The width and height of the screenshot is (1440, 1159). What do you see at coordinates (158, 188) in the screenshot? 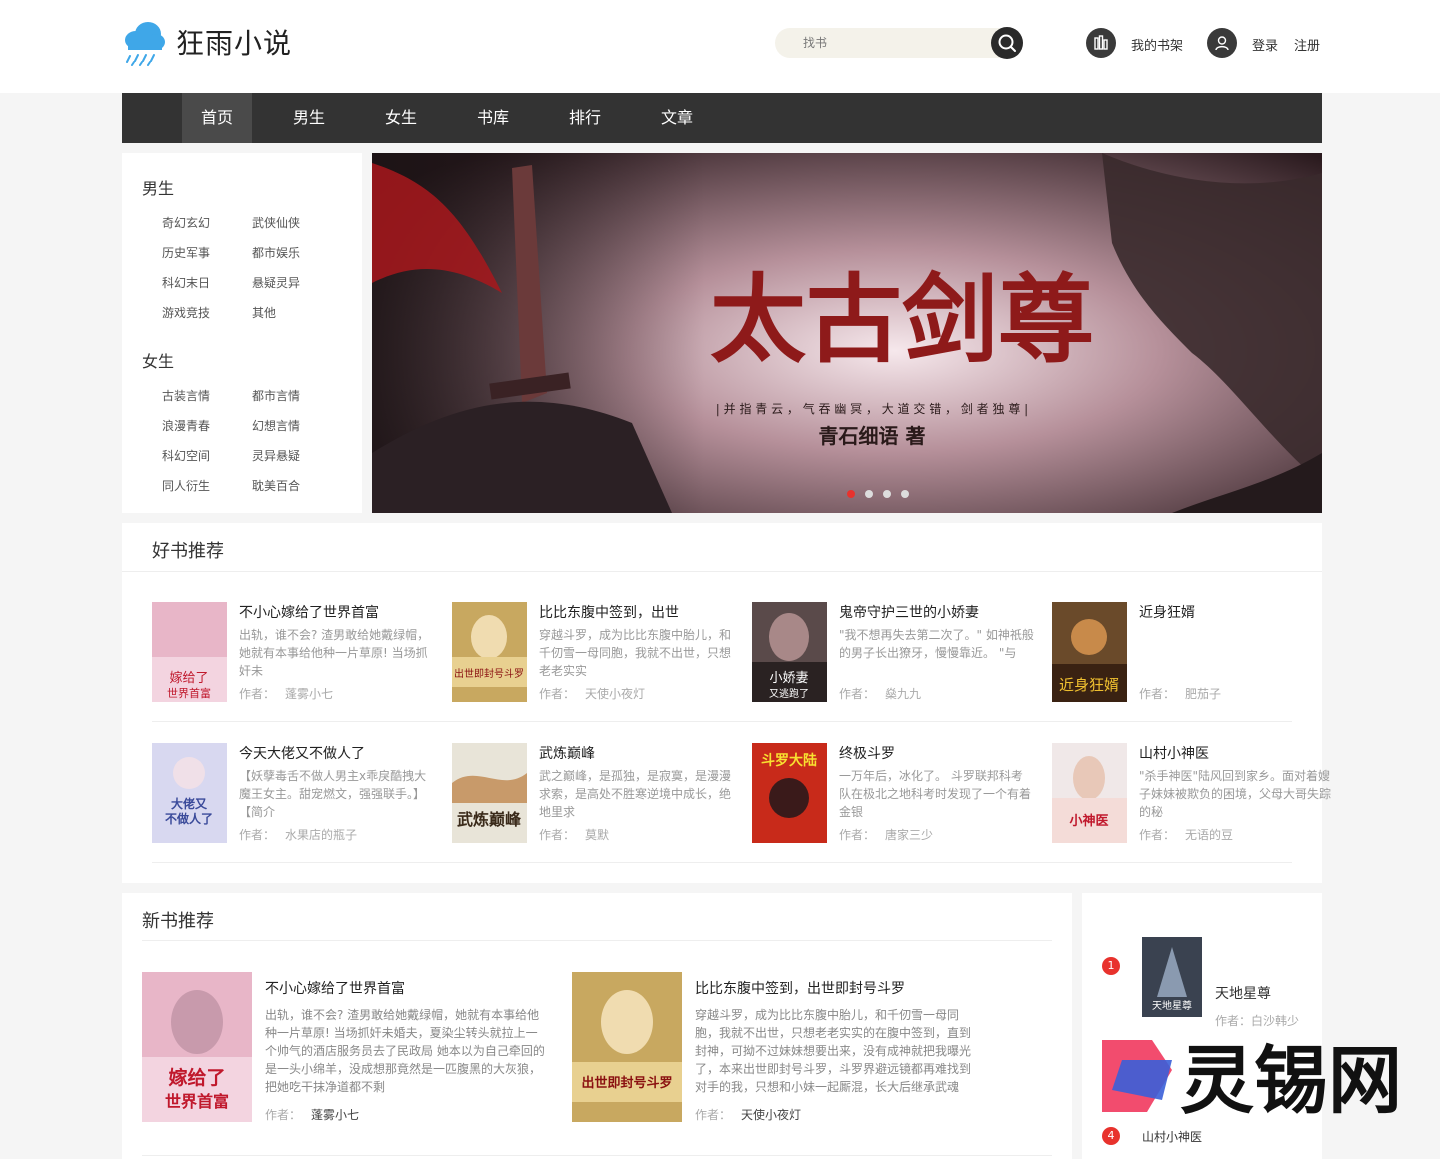
I see `category-heading-male: 男生` at bounding box center [158, 188].